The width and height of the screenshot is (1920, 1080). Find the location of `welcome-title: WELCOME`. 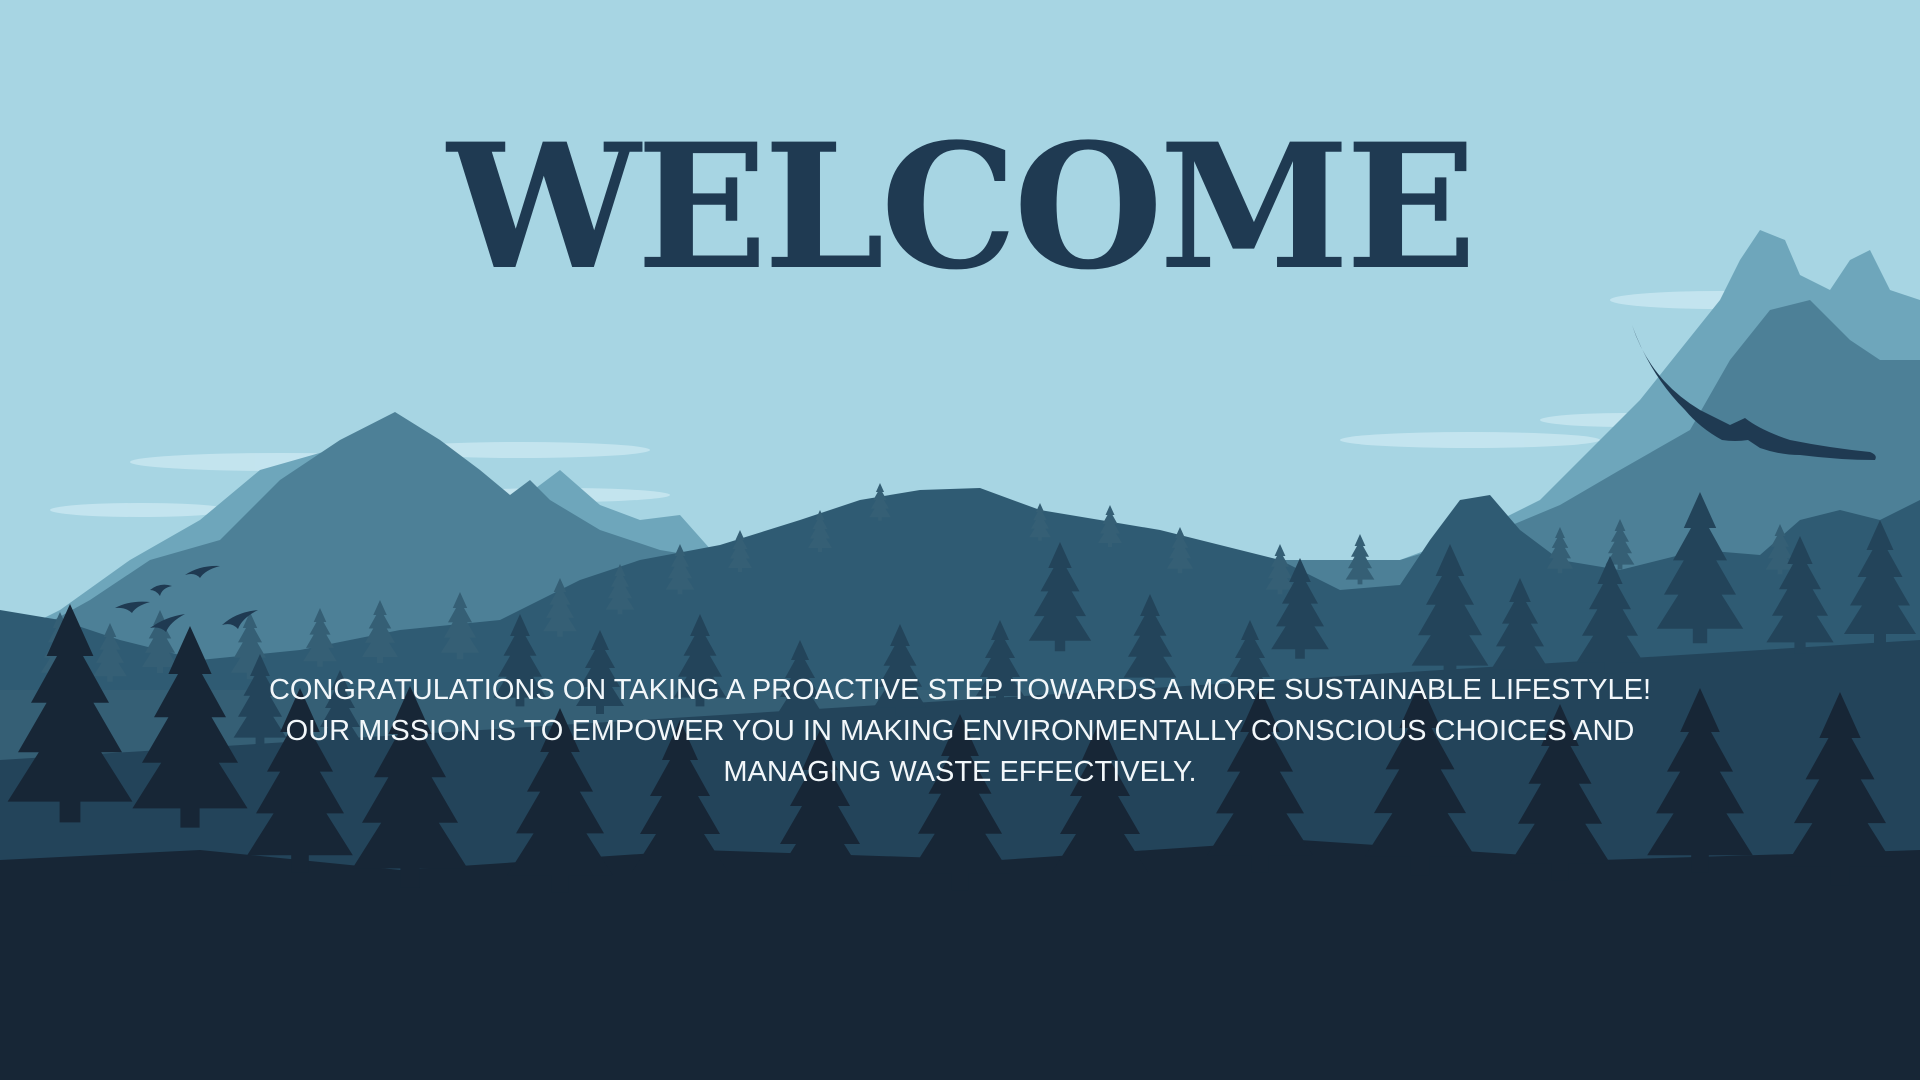

welcome-title: WELCOME is located at coordinates (961, 206).